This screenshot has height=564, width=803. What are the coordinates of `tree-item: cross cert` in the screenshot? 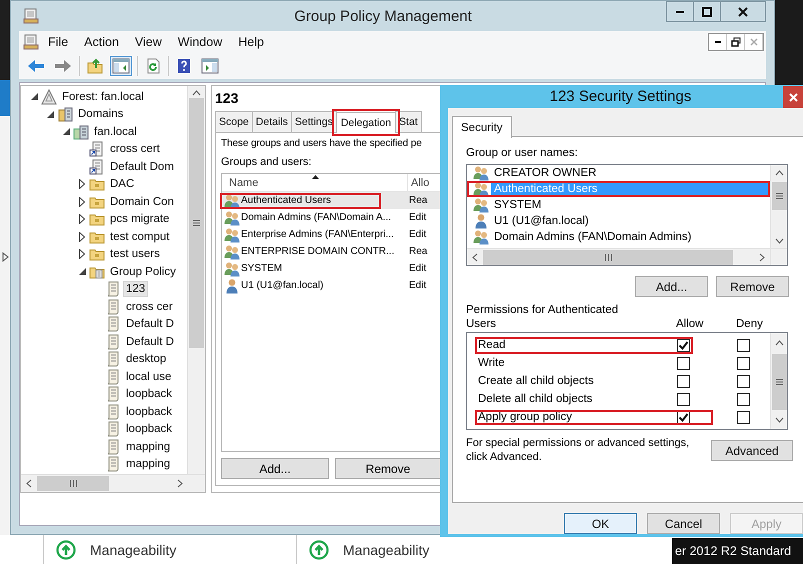 It's located at (135, 149).